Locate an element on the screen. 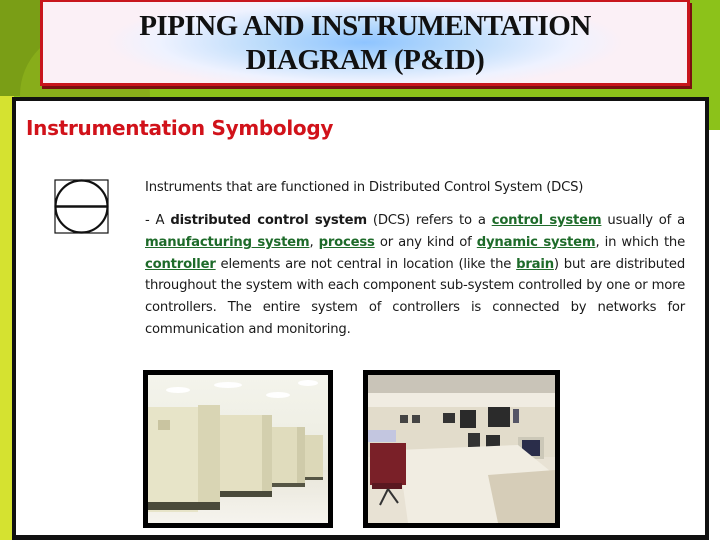 The width and height of the screenshot is (720, 540). text-fragment: (DCS) refers to a is located at coordinates (429, 220).